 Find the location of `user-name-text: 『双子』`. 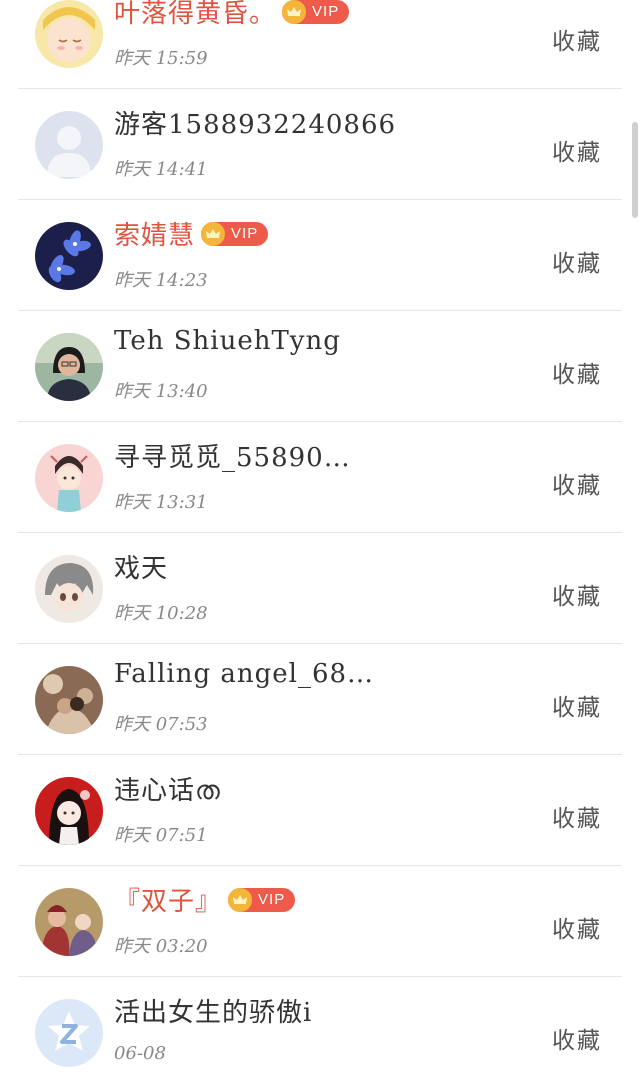

user-name-text: 『双子』 is located at coordinates (168, 902).